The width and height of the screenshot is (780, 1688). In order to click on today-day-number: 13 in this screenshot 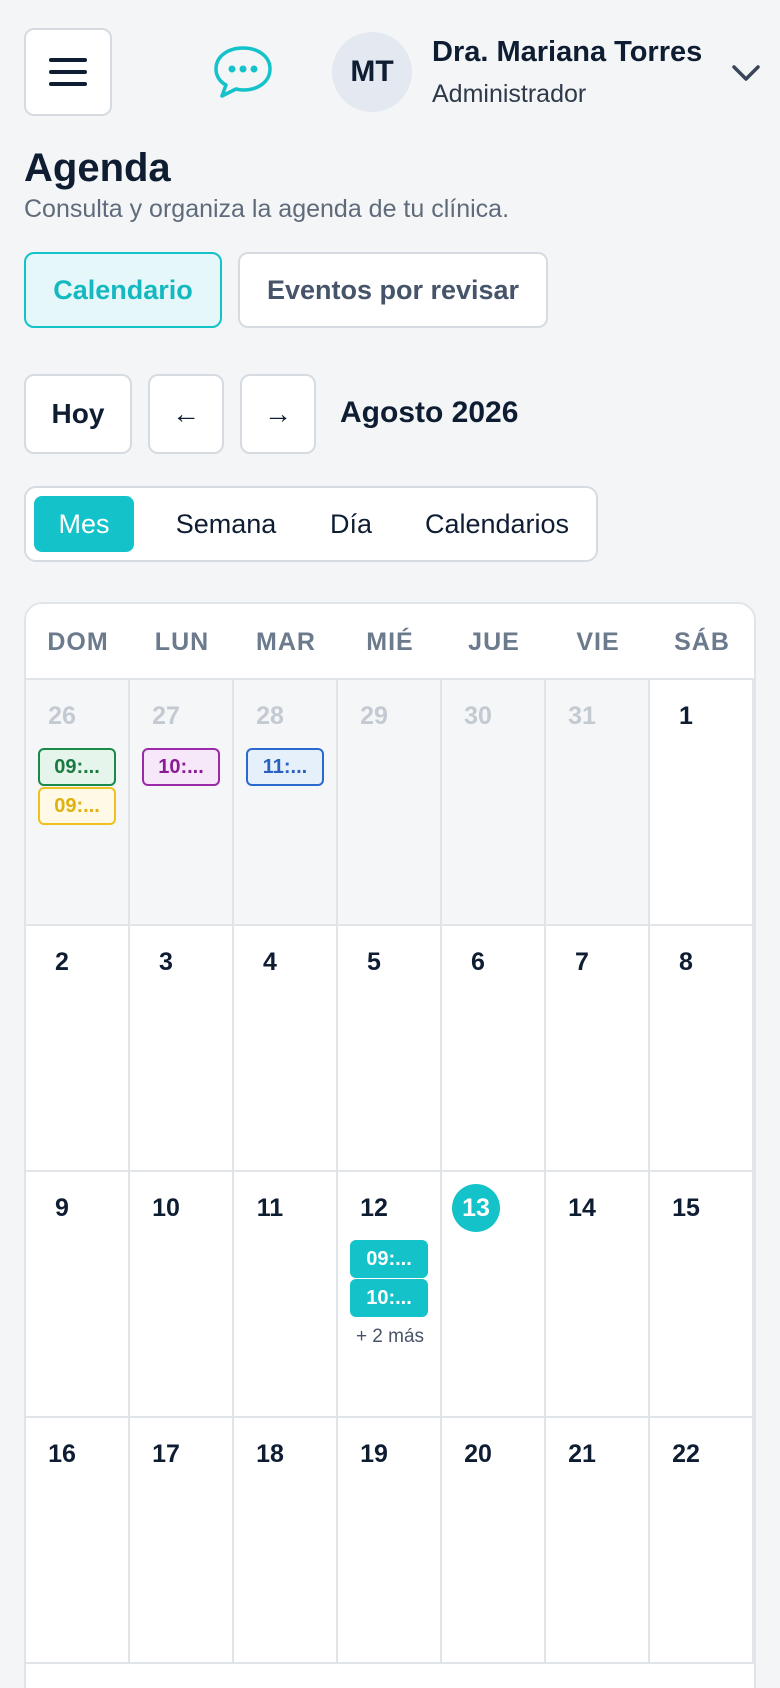, I will do `click(476, 1208)`.